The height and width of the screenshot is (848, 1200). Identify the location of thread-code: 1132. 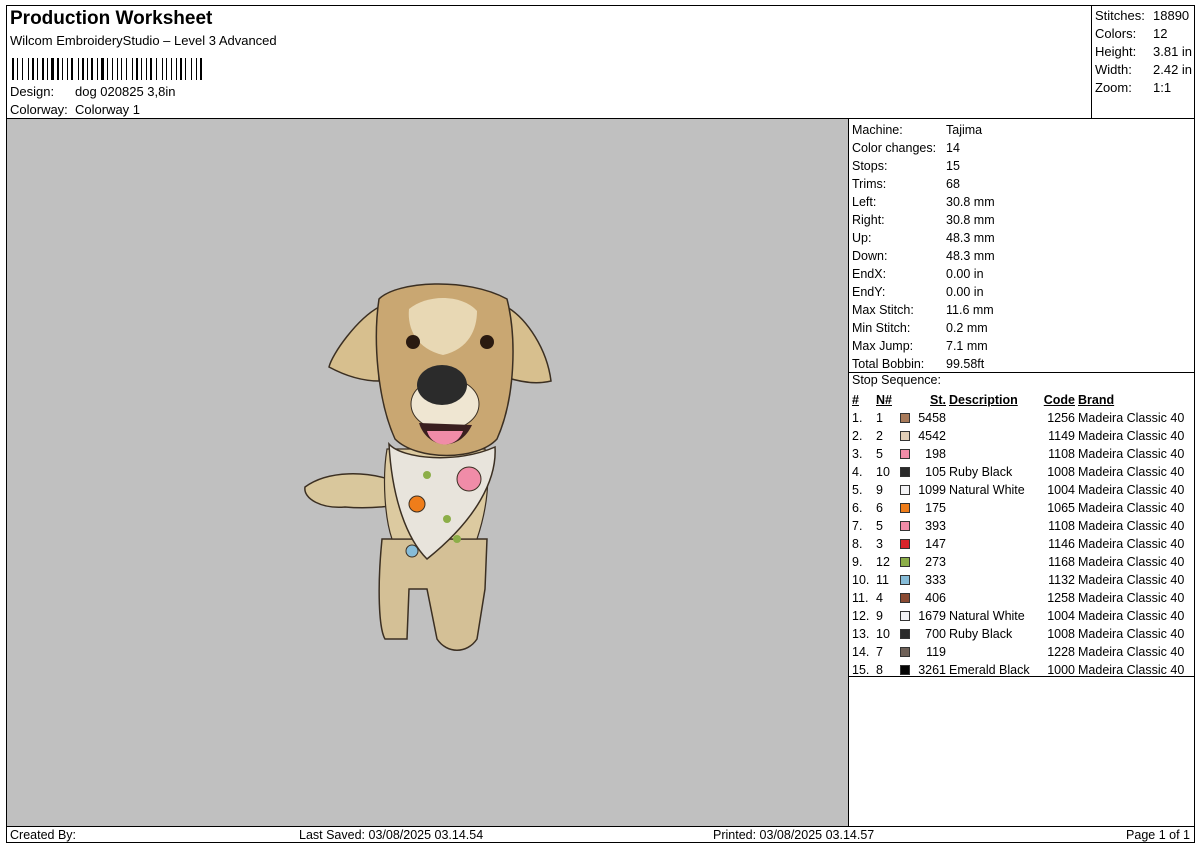
(1061, 580).